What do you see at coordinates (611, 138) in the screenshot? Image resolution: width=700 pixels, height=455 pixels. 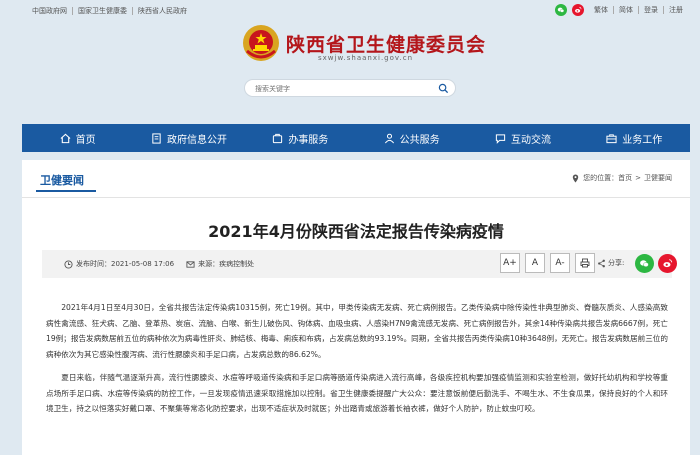 I see `briefcase-icon` at bounding box center [611, 138].